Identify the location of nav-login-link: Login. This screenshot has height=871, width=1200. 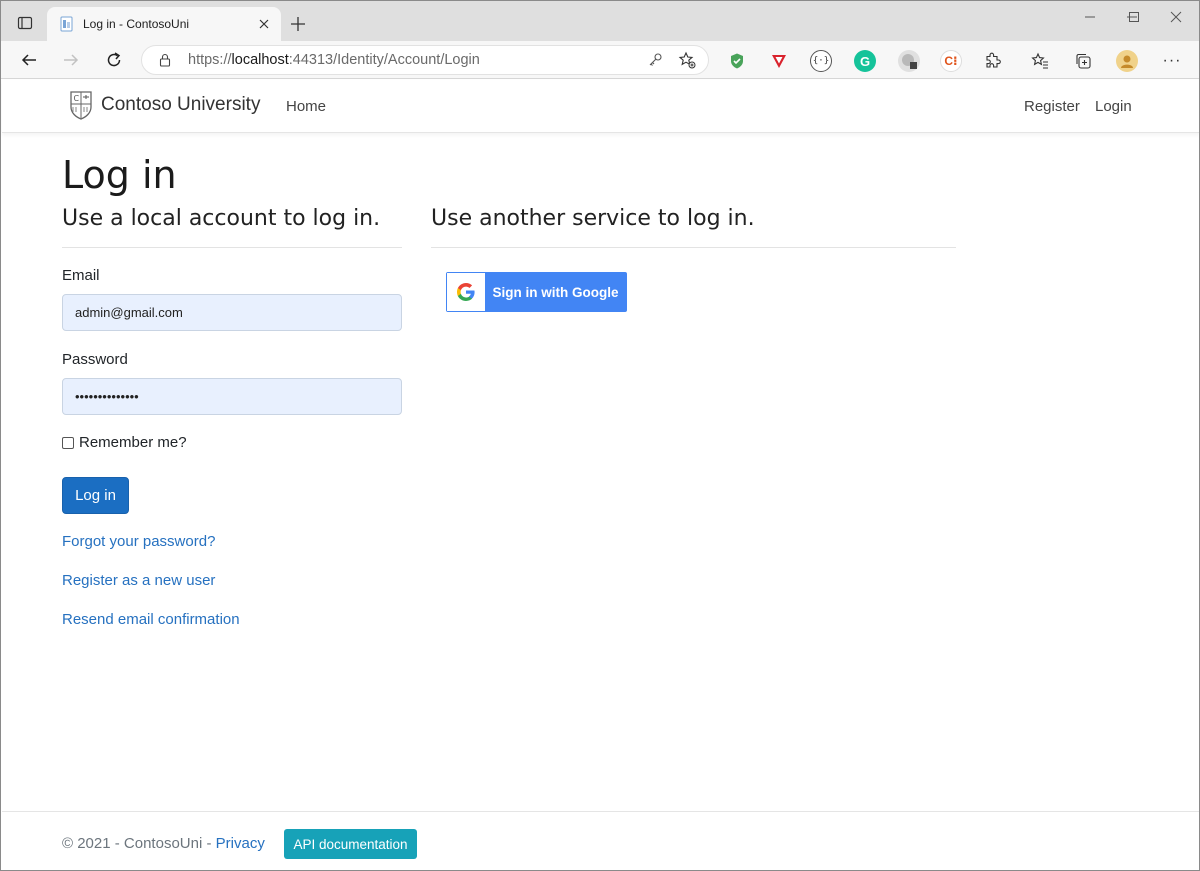
(1113, 106).